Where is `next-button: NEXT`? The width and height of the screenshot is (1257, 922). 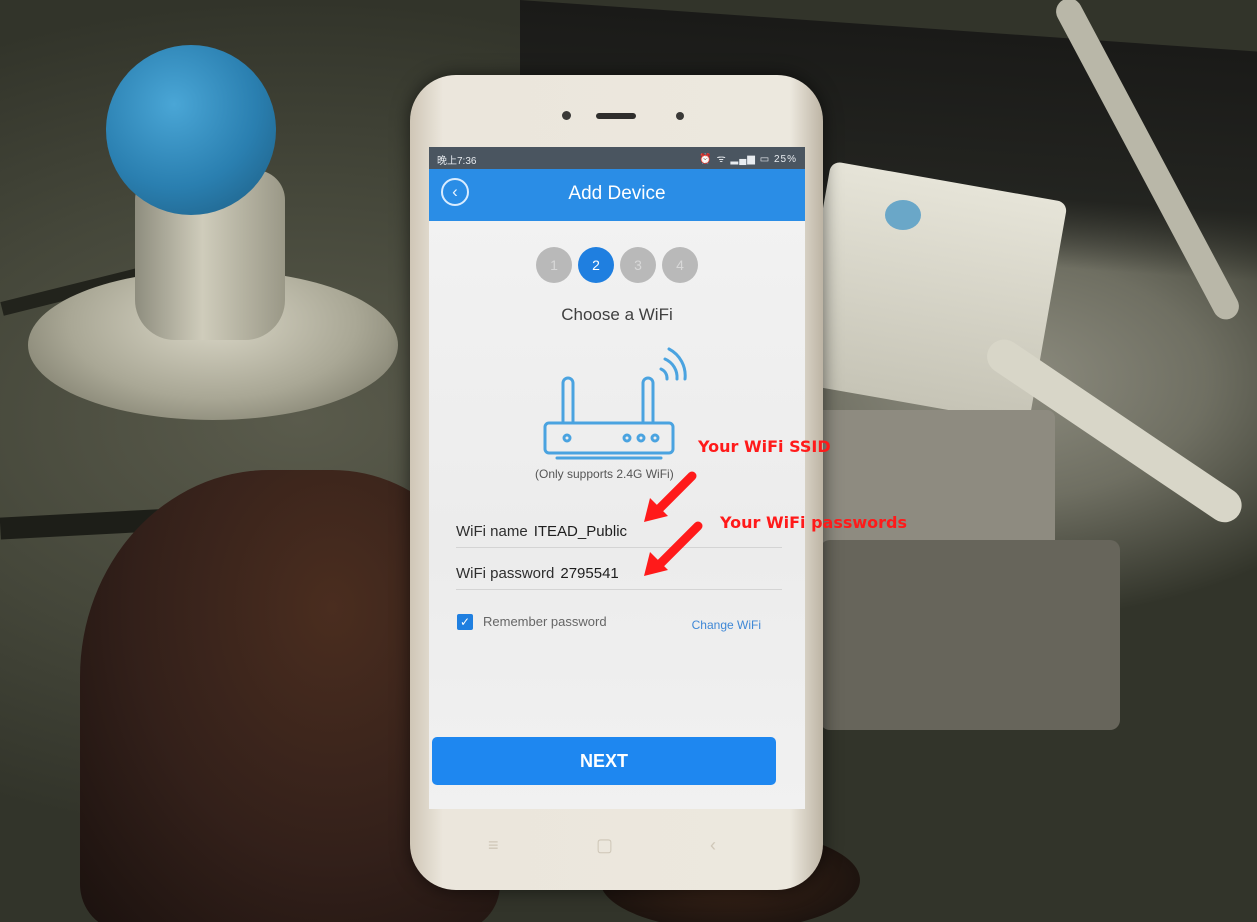
next-button: NEXT is located at coordinates (604, 761).